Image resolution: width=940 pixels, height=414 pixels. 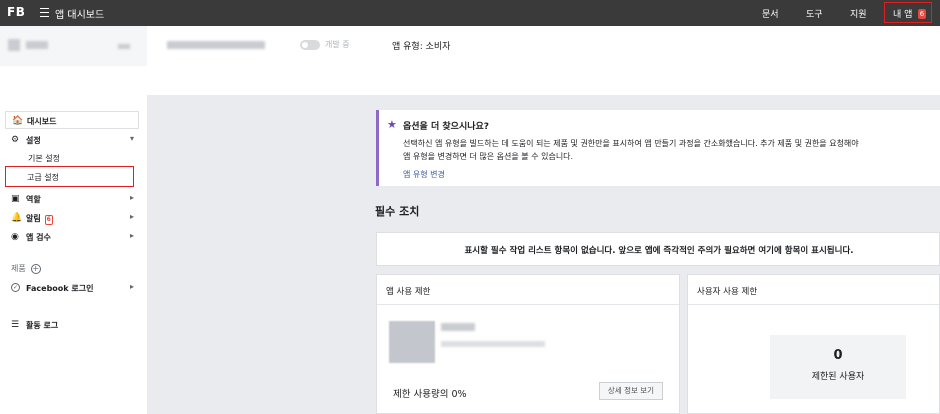 I want to click on dev-mode-toggle, so click(x=310, y=45).